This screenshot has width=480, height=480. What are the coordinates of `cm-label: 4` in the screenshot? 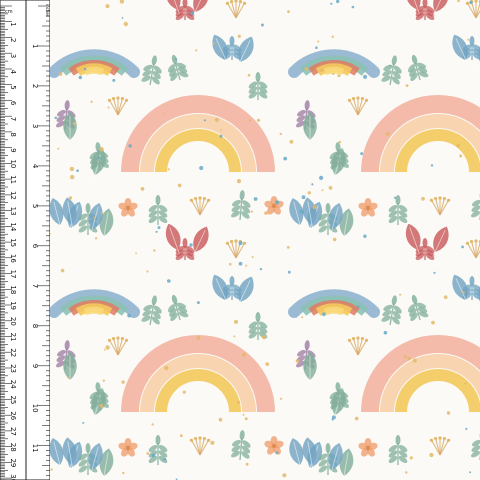 It's located at (13, 72).